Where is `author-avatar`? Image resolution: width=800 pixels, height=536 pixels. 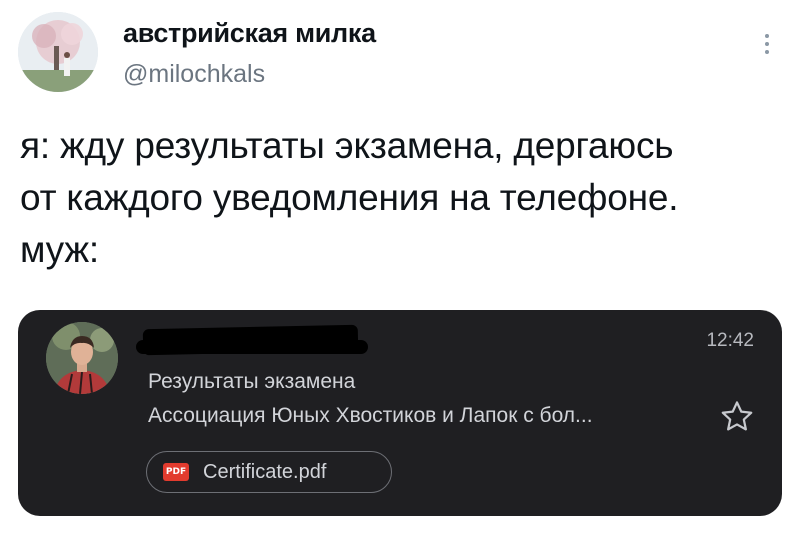 author-avatar is located at coordinates (58, 52).